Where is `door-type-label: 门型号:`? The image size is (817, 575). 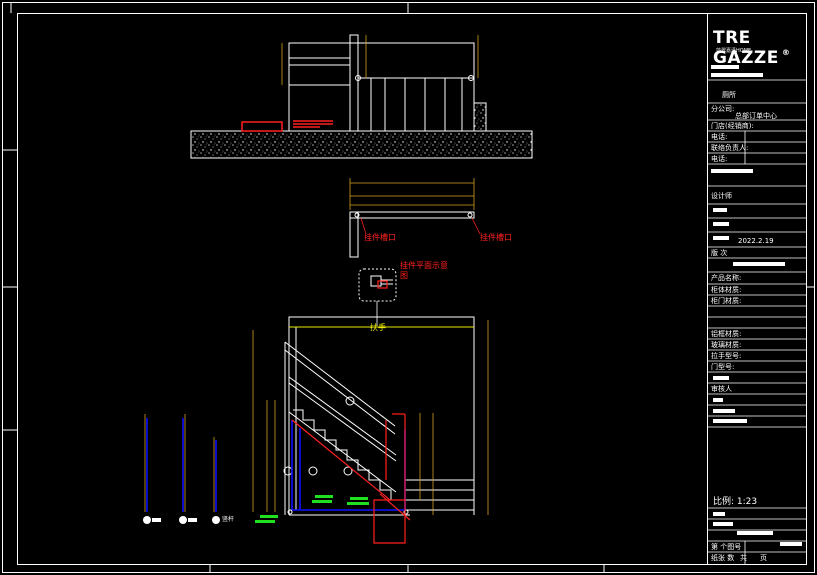 door-type-label: 门型号: is located at coordinates (723, 367).